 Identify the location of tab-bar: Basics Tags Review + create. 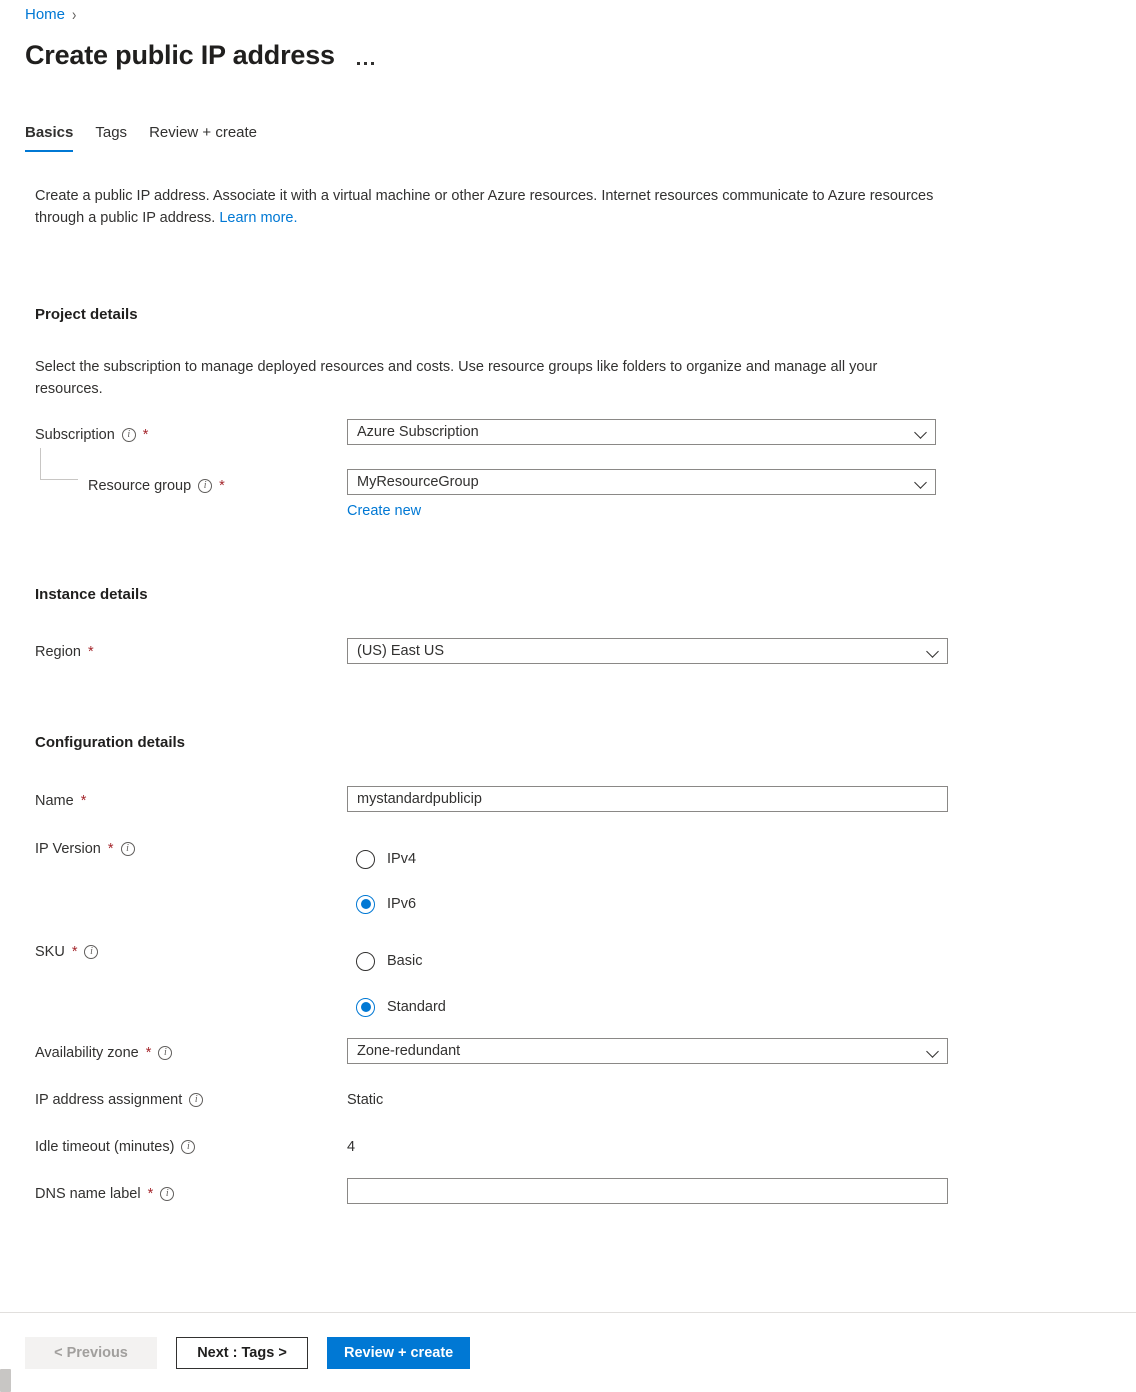
(152, 137).